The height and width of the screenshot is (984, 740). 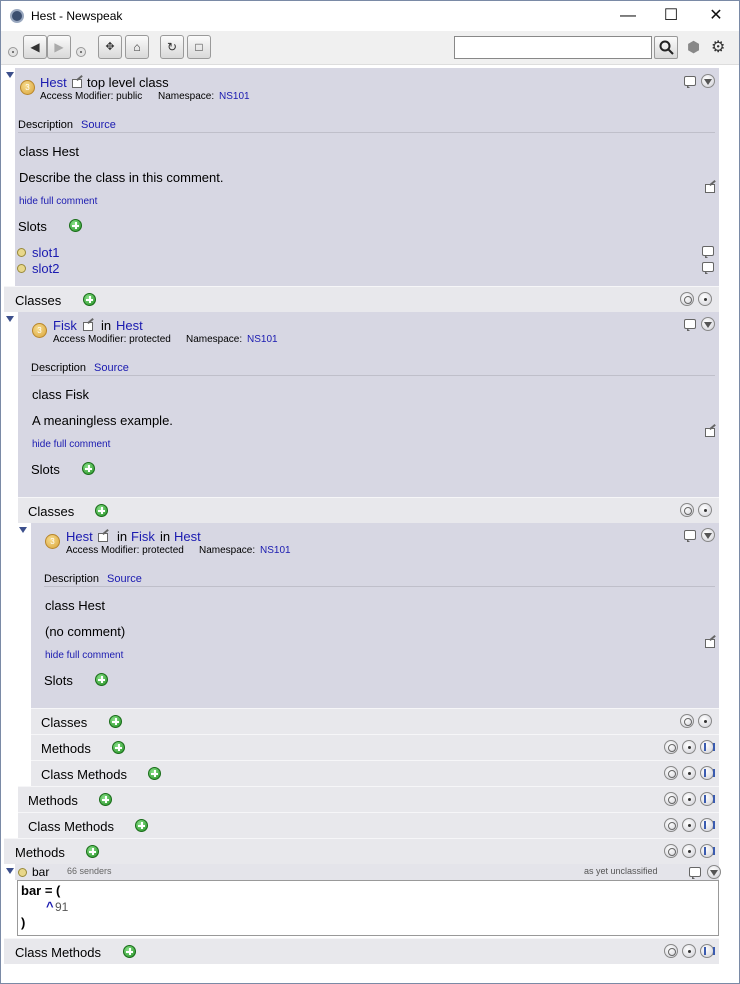 I want to click on parent-class-link: Fisk, so click(x=143, y=536).